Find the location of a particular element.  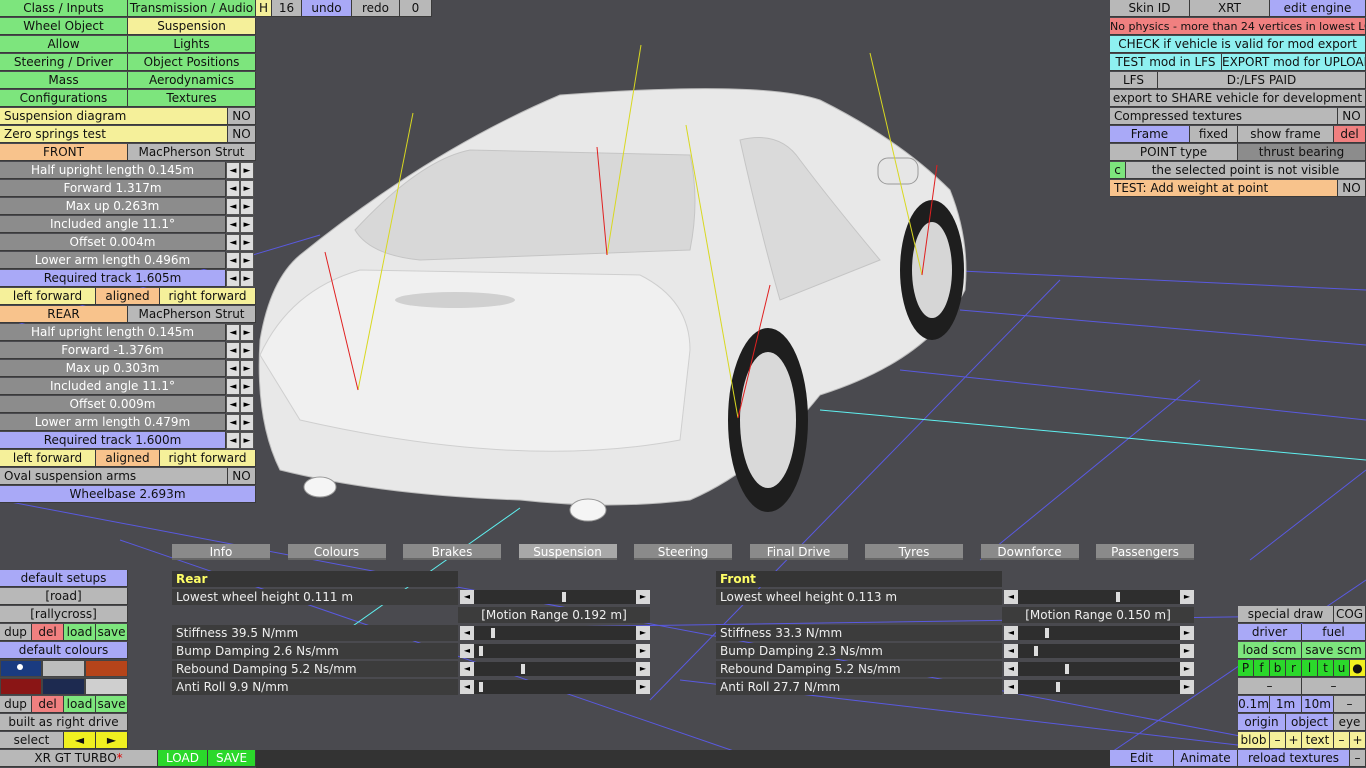

front-suspension-type: MacPherson Strut is located at coordinates (192, 152).